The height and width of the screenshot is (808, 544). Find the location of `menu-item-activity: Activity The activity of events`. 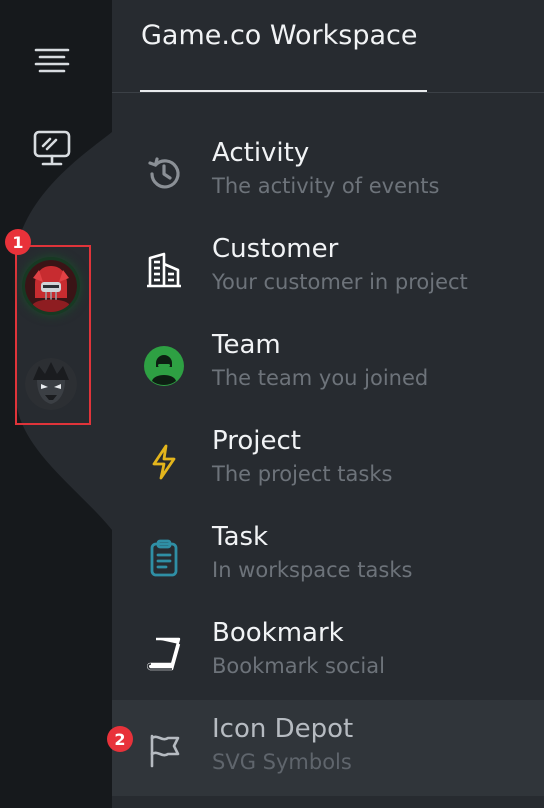

menu-item-activity: Activity The activity of events is located at coordinates (328, 172).